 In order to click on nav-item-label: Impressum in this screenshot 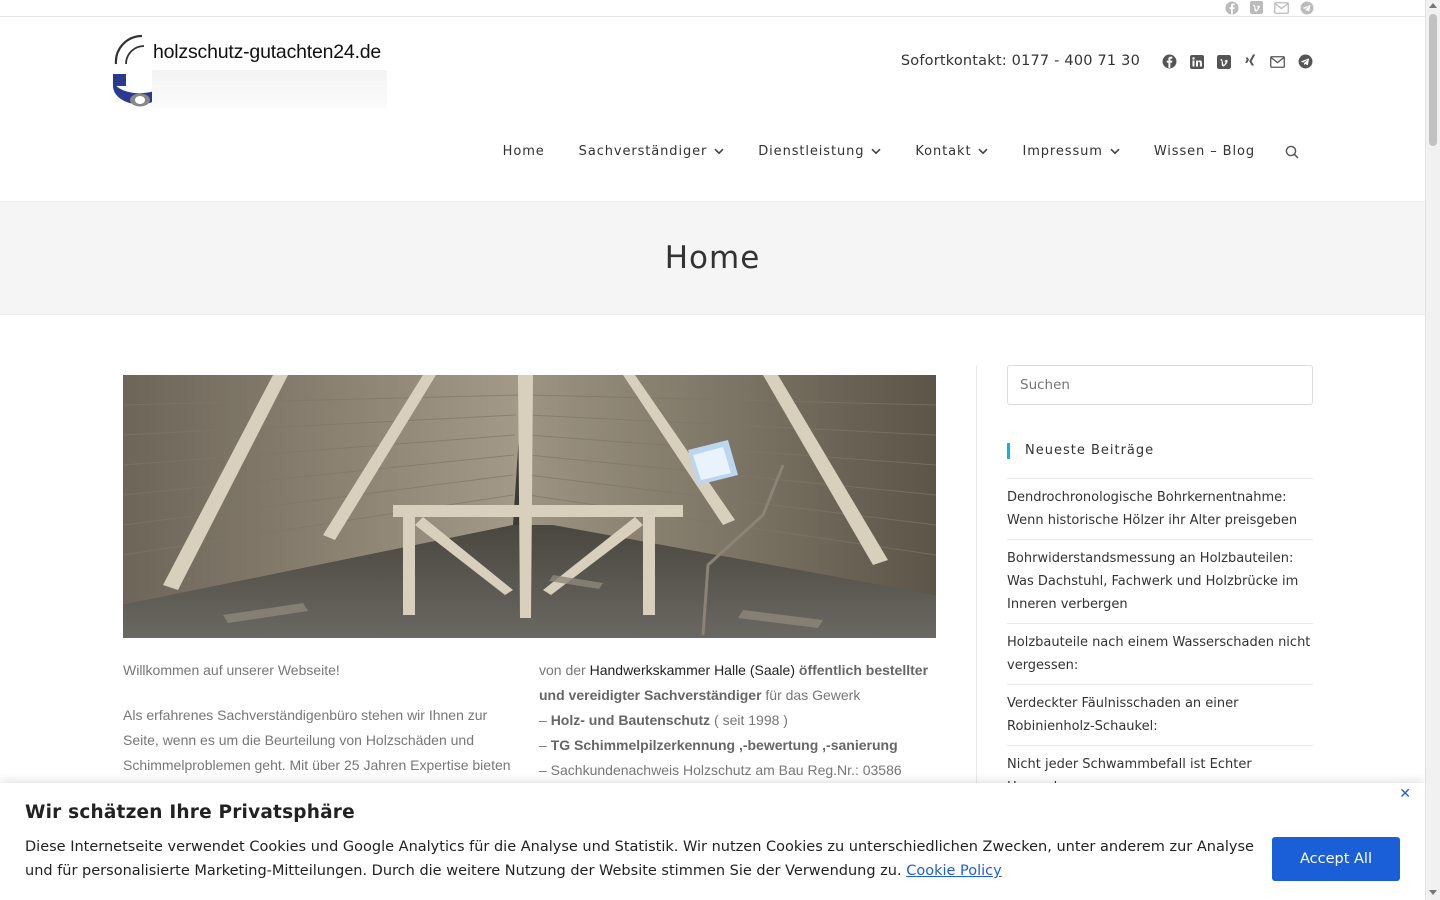, I will do `click(1062, 151)`.